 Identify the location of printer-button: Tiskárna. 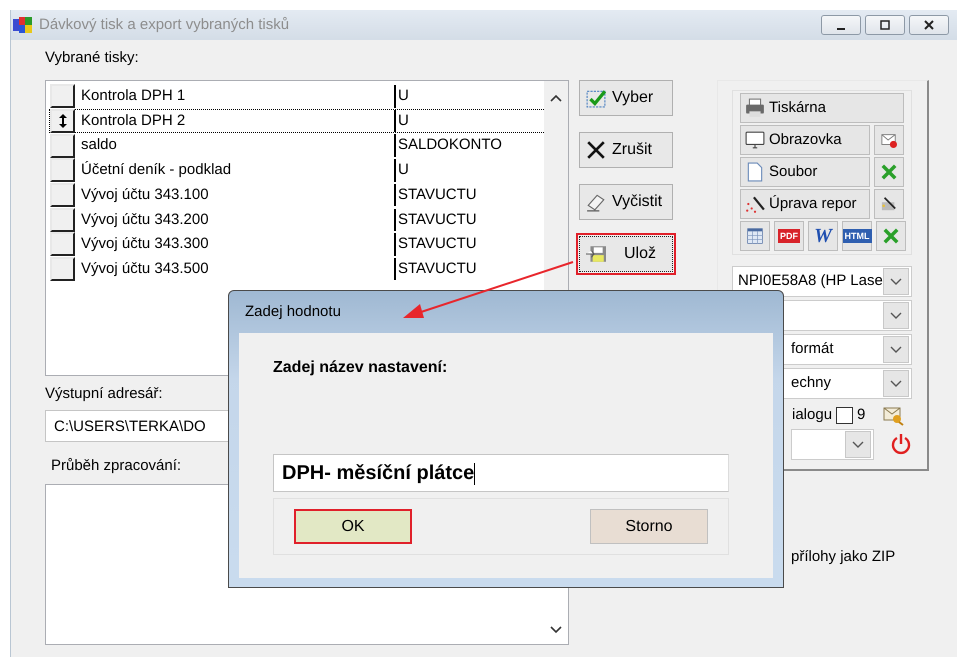
(822, 108).